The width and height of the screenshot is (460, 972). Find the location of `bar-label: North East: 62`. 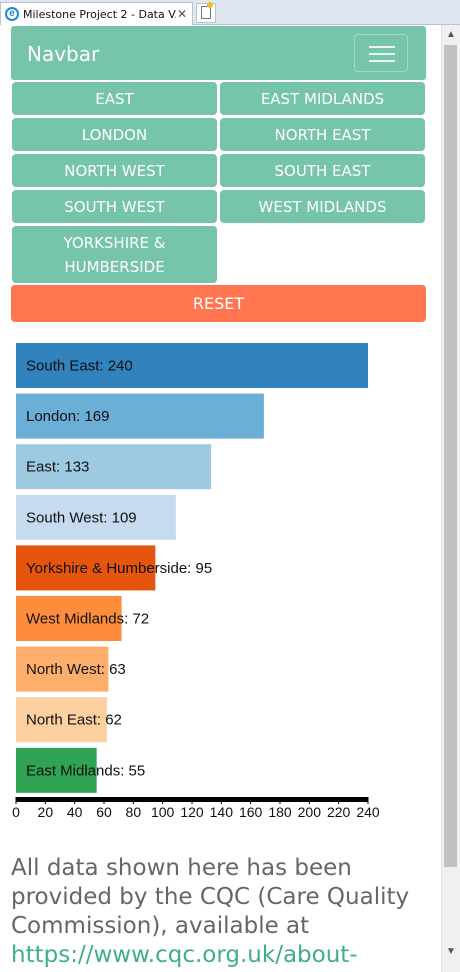

bar-label: North East: 62 is located at coordinates (74, 720).